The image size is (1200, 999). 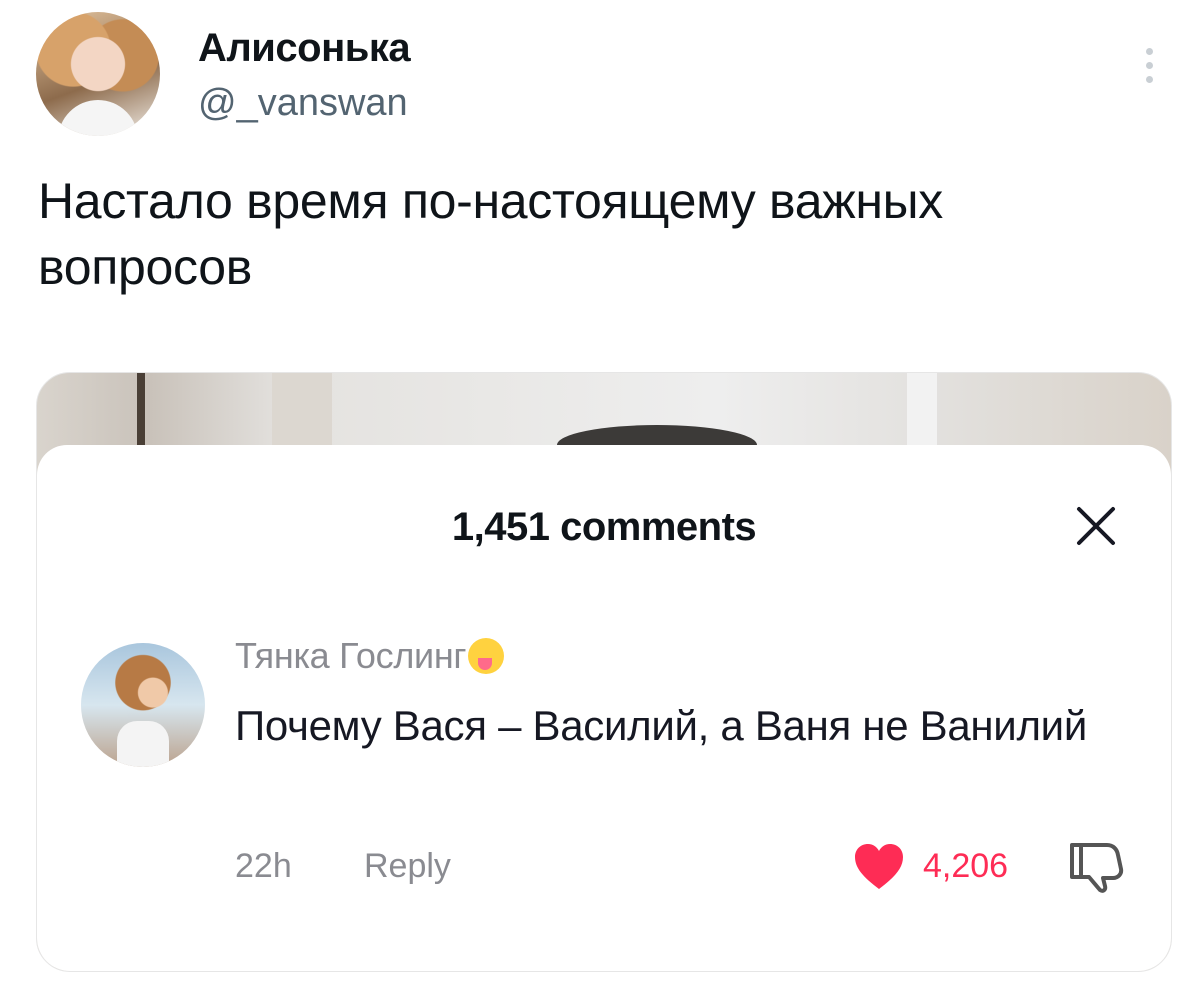 What do you see at coordinates (143, 705) in the screenshot?
I see `commenter-avatar` at bounding box center [143, 705].